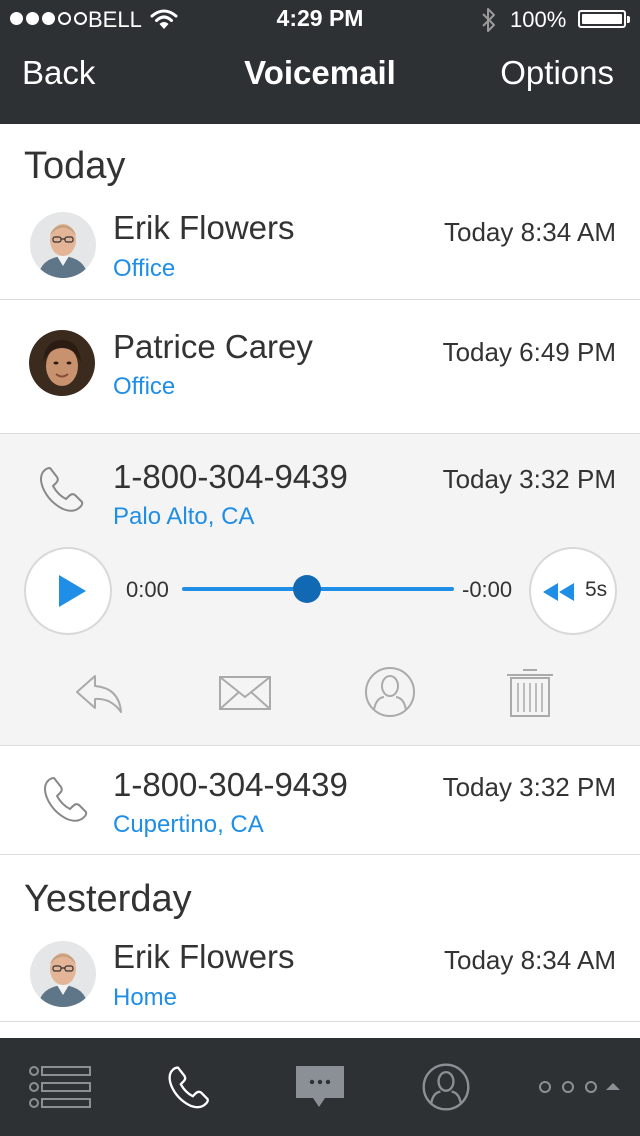 This screenshot has height=1136, width=640. What do you see at coordinates (604, 19) in the screenshot?
I see `battery-icon` at bounding box center [604, 19].